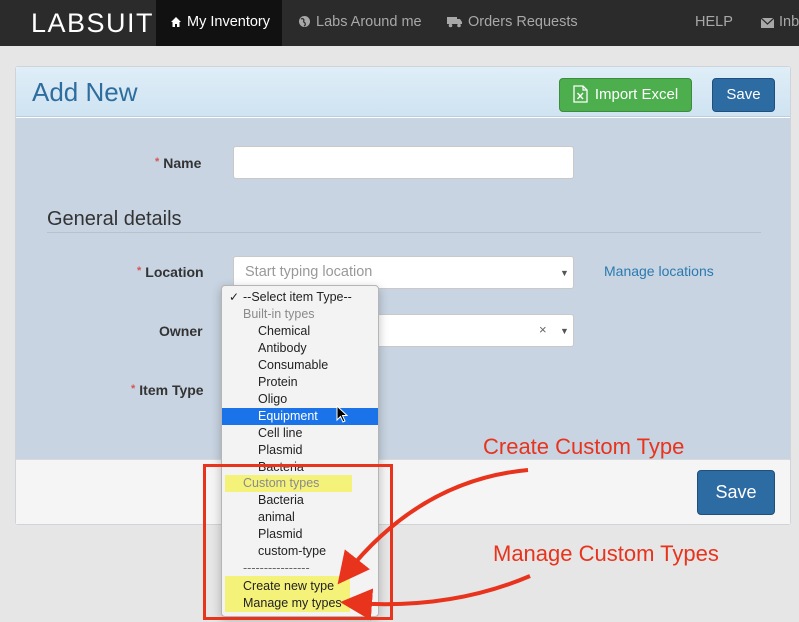 The height and width of the screenshot is (622, 799). What do you see at coordinates (435, 597) in the screenshot?
I see `arrow-to-manage-my-types` at bounding box center [435, 597].